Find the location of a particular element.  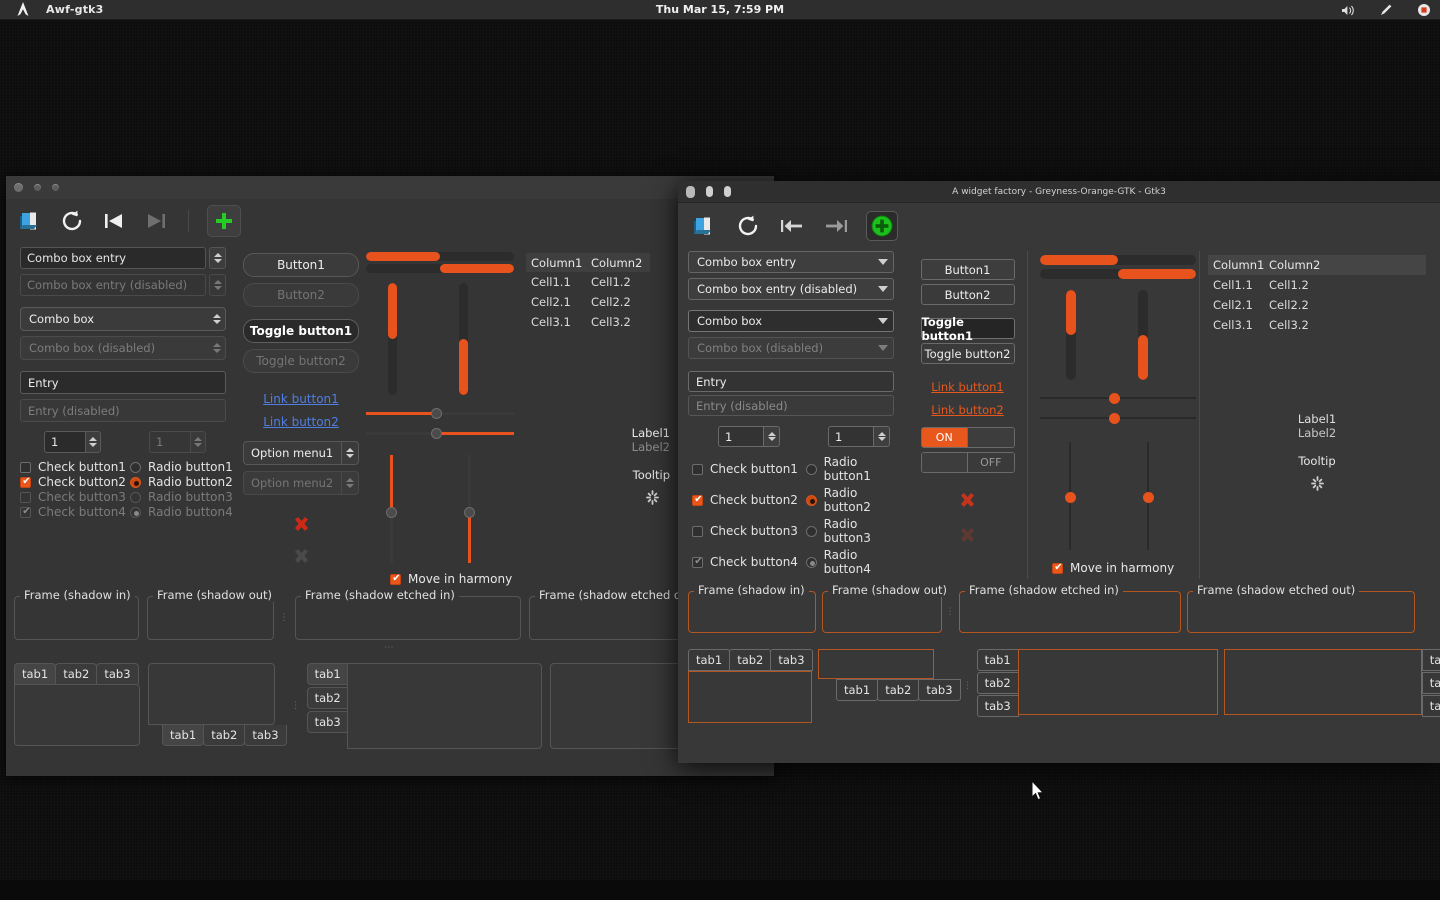

combo-box-entry-arrows is located at coordinates (217, 258).